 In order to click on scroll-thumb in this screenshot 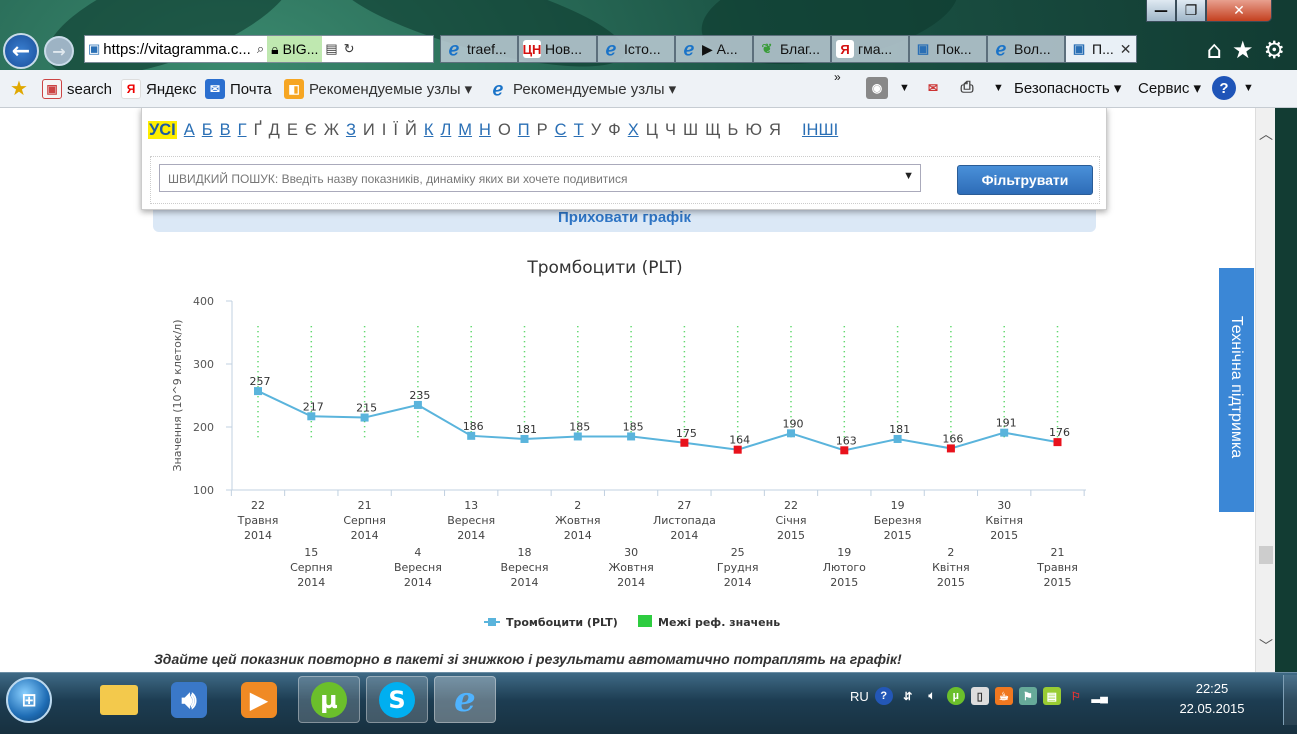, I will do `click(1266, 555)`.